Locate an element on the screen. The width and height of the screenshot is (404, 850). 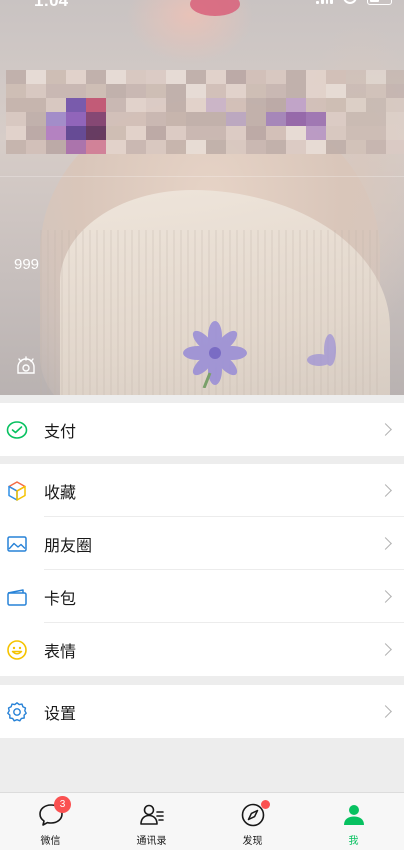
menu-item-moments: 朋友圈 is located at coordinates (202, 543).